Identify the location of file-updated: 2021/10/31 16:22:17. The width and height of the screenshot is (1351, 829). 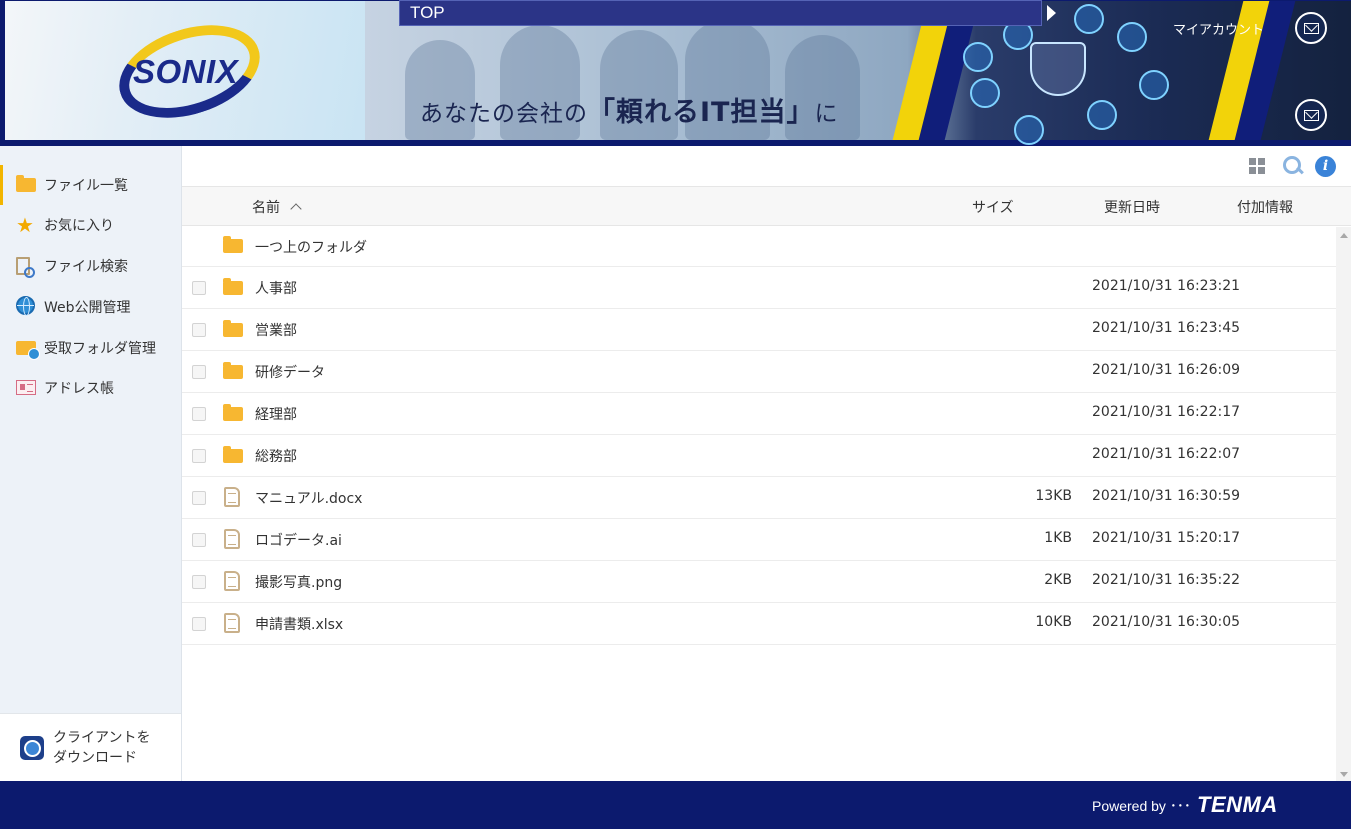
(1166, 412).